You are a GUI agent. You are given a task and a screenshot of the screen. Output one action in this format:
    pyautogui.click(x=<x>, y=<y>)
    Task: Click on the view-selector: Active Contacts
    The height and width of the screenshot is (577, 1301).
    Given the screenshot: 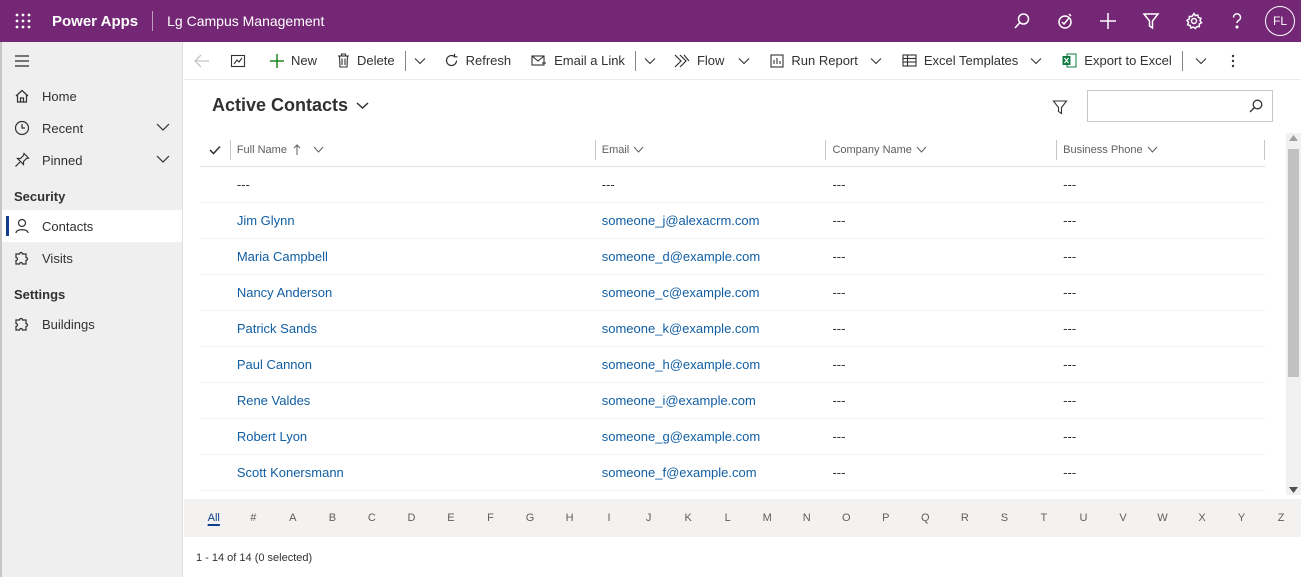 What is the action you would take?
    pyautogui.click(x=290, y=105)
    